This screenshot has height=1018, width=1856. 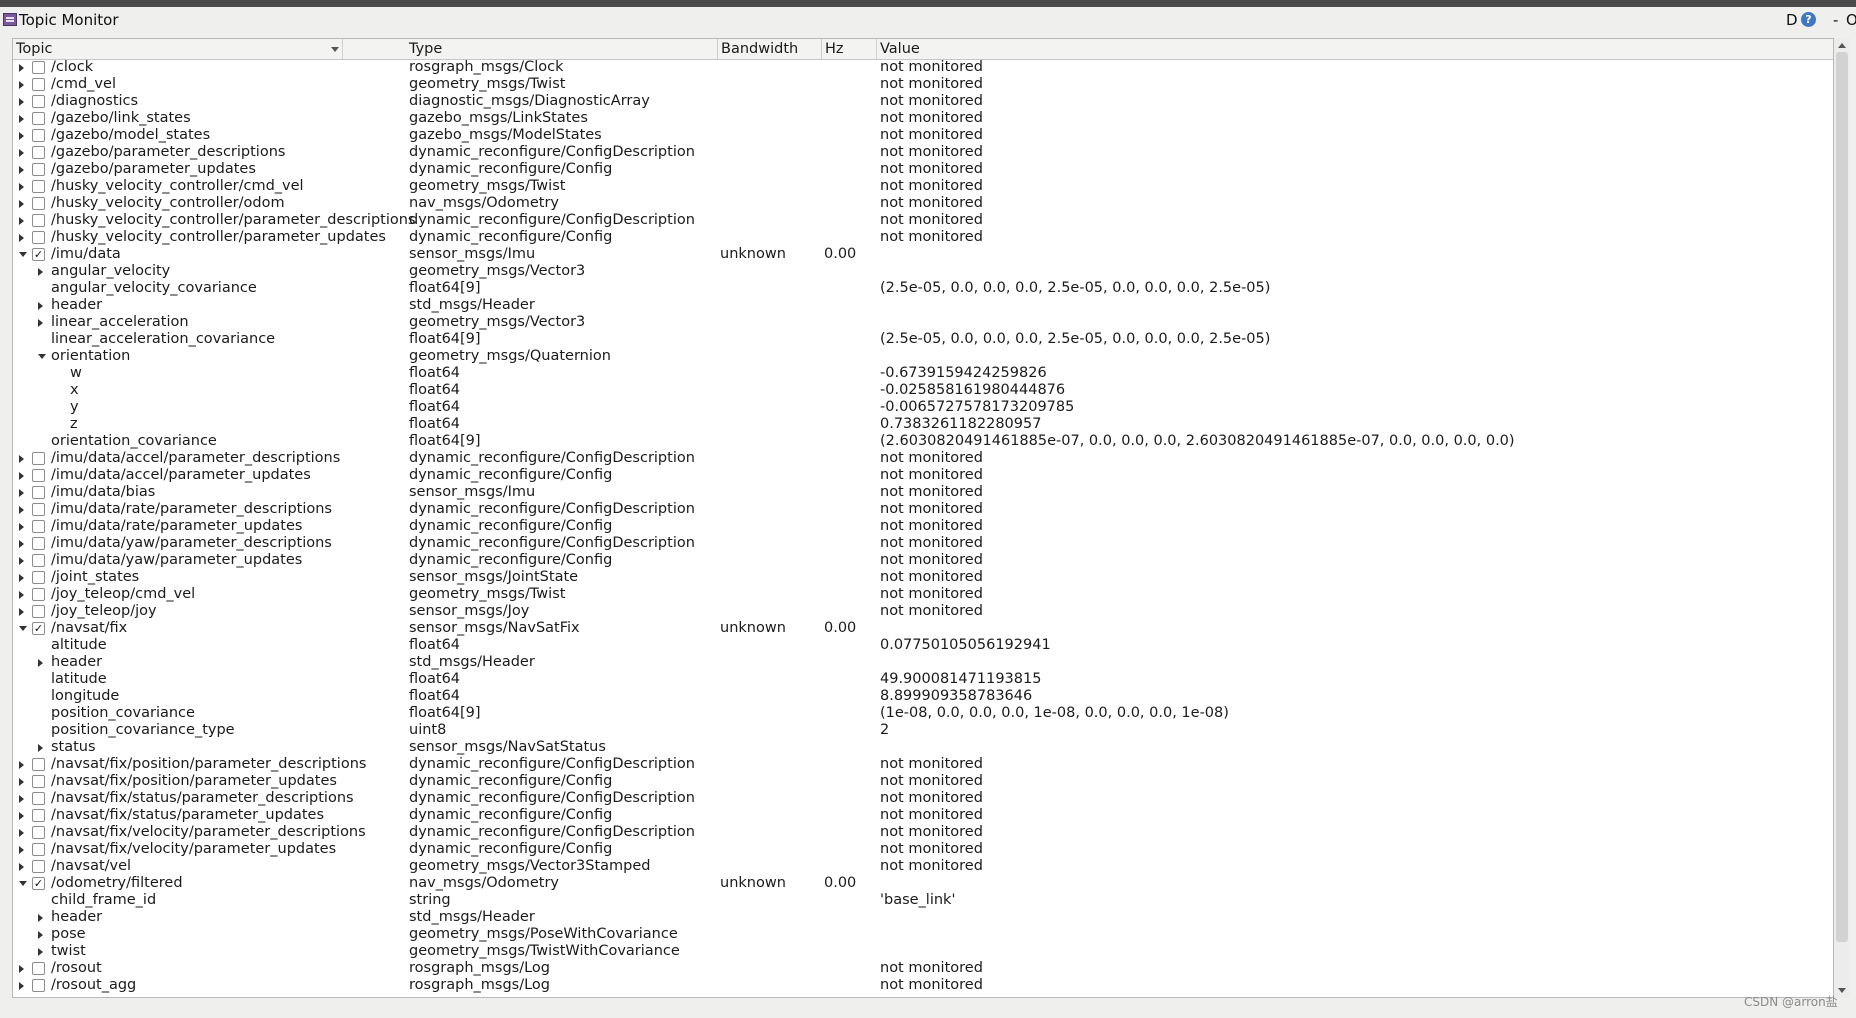 What do you see at coordinates (562, 49) in the screenshot?
I see `column-header-type: Type` at bounding box center [562, 49].